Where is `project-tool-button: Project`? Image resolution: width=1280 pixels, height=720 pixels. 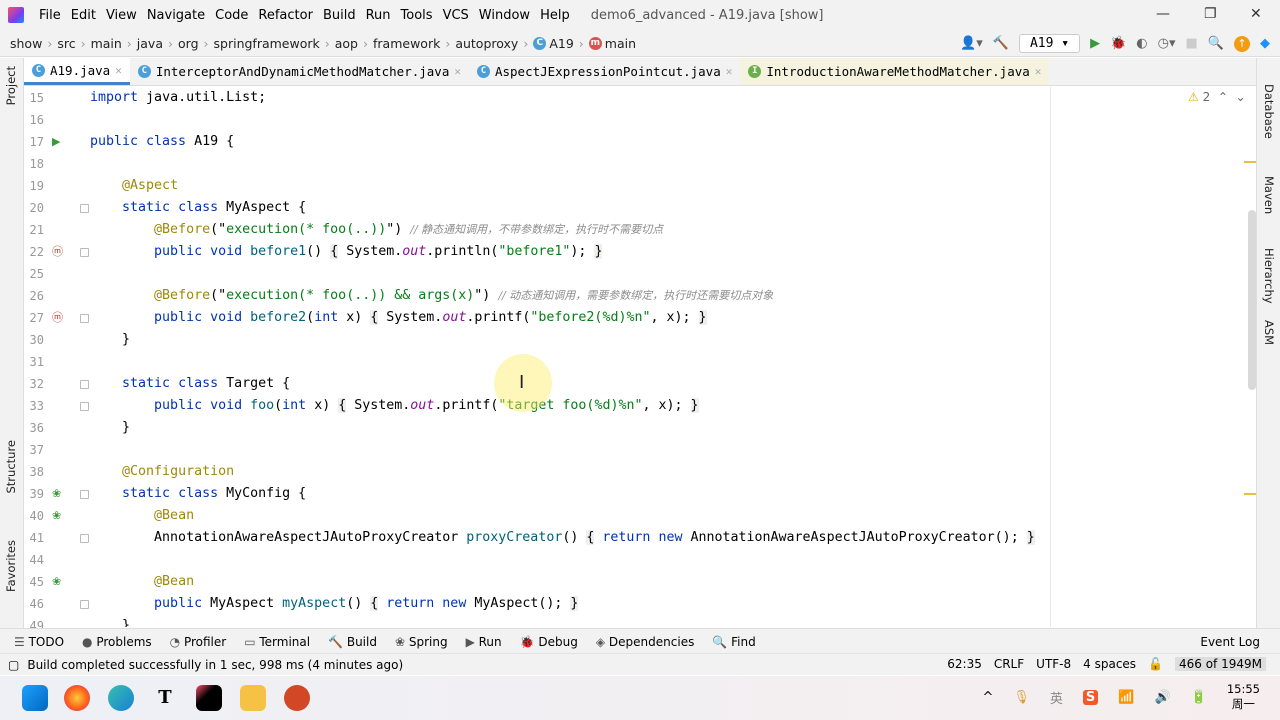
project-tool-button: Project is located at coordinates (11, 85).